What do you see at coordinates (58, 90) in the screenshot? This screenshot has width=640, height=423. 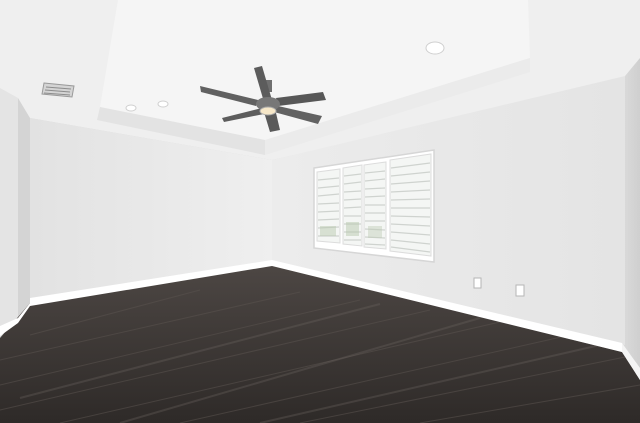 I see `hvac-vent` at bounding box center [58, 90].